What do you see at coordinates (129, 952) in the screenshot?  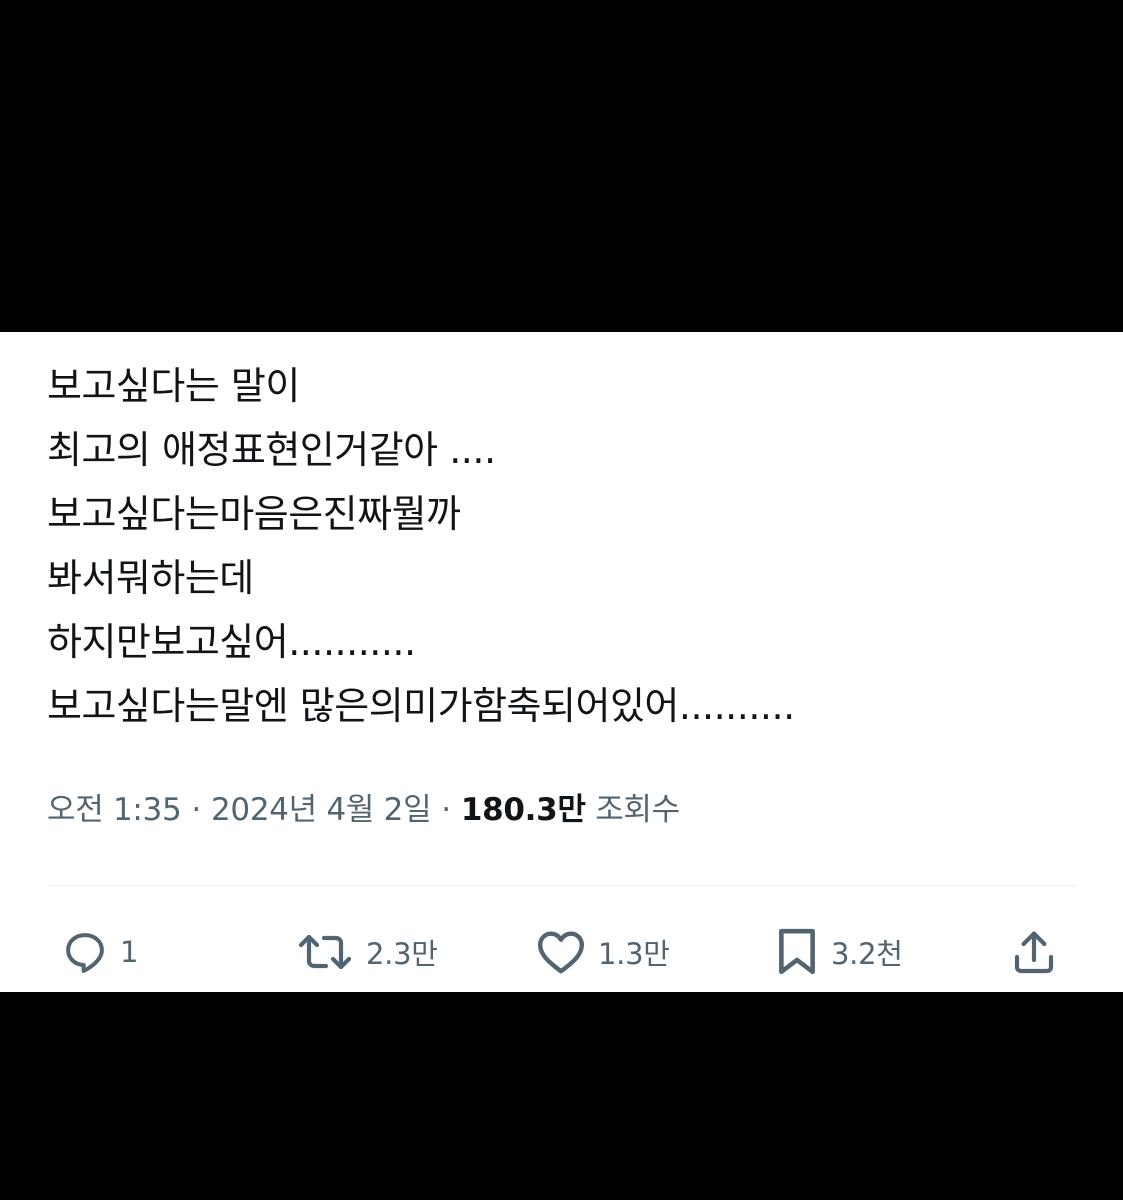 I see `reply-count: 1` at bounding box center [129, 952].